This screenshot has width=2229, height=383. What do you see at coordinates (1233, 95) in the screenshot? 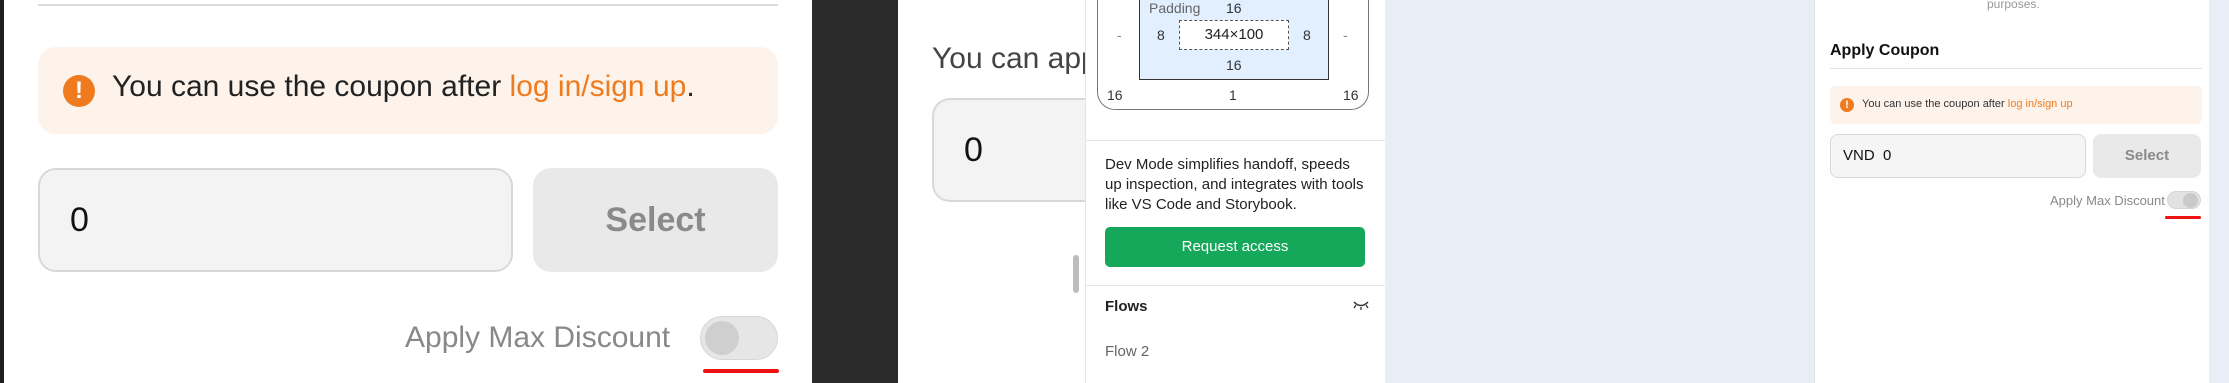
I see `margin-bottom-center-value: 1` at bounding box center [1233, 95].